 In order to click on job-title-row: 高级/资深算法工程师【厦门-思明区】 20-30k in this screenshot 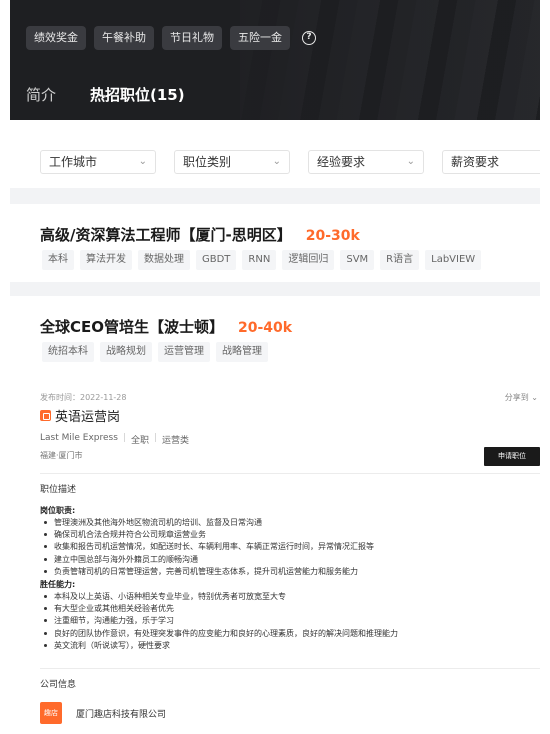, I will do `click(200, 234)`.